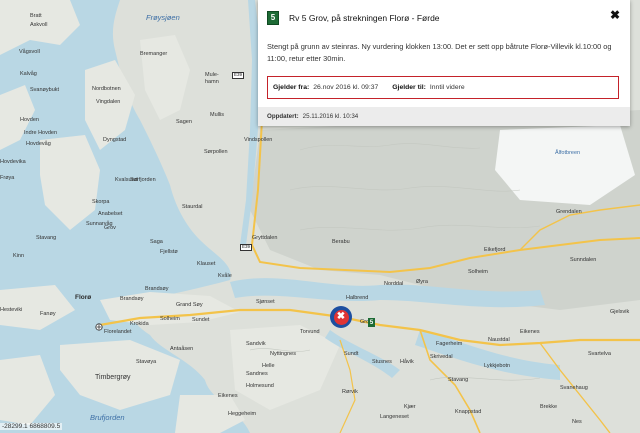  What do you see at coordinates (212, 82) in the screenshot?
I see `place-label: hamn` at bounding box center [212, 82].